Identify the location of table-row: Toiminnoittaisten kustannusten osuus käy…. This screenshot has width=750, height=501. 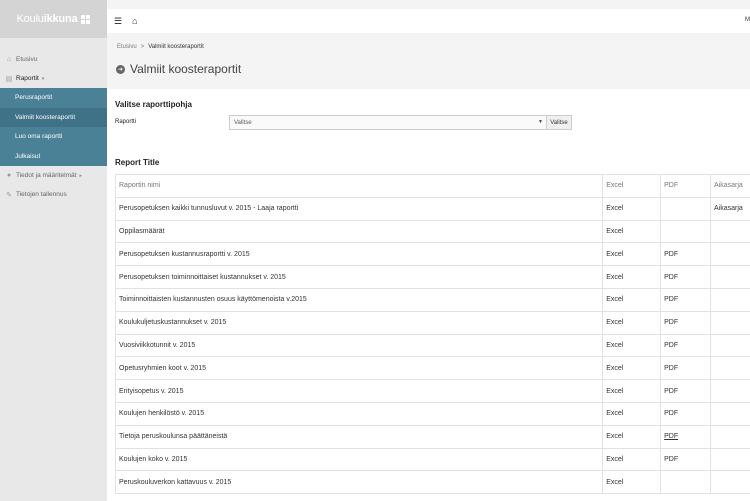
(432, 299).